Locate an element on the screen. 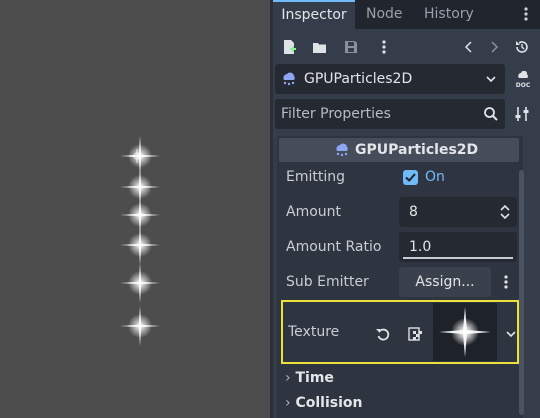  inspector-settings-icon is located at coordinates (522, 114).